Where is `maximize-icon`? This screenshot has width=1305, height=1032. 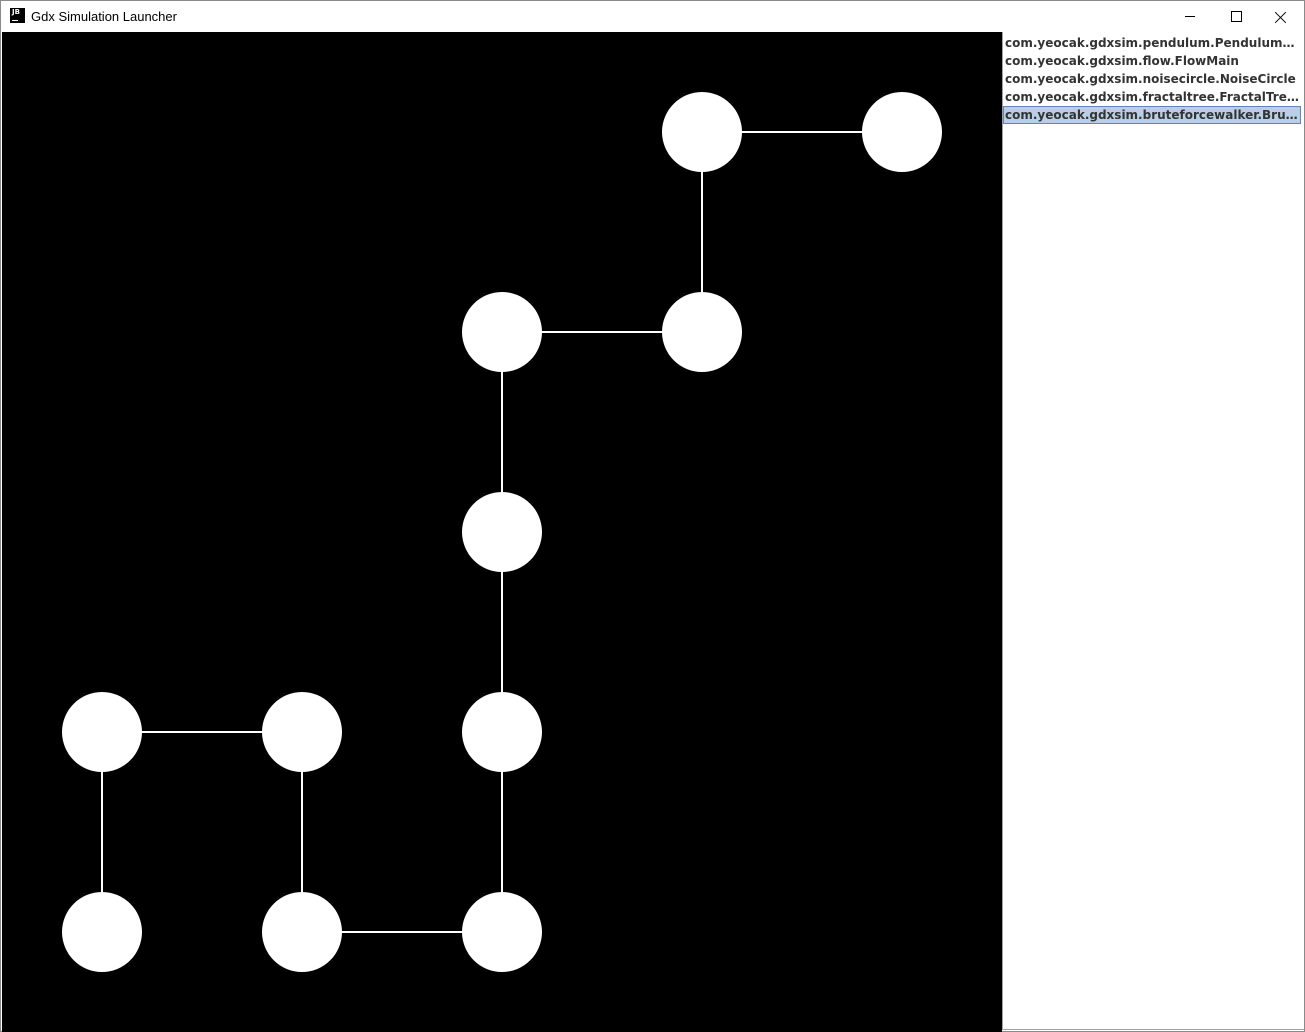
maximize-icon is located at coordinates (1236, 16).